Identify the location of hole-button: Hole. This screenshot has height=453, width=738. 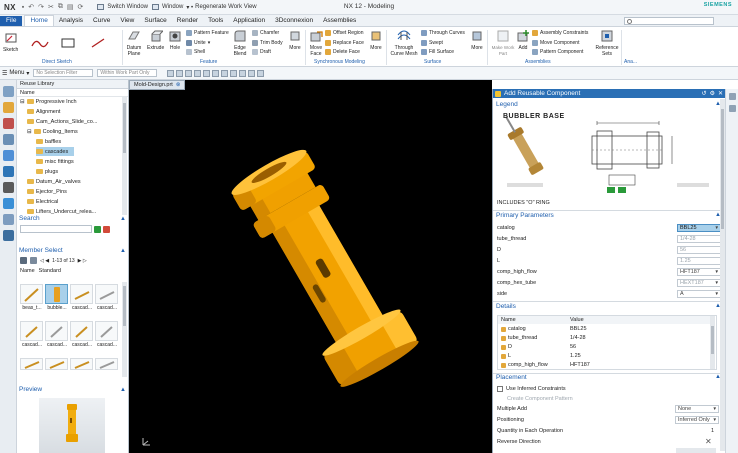
(175, 40).